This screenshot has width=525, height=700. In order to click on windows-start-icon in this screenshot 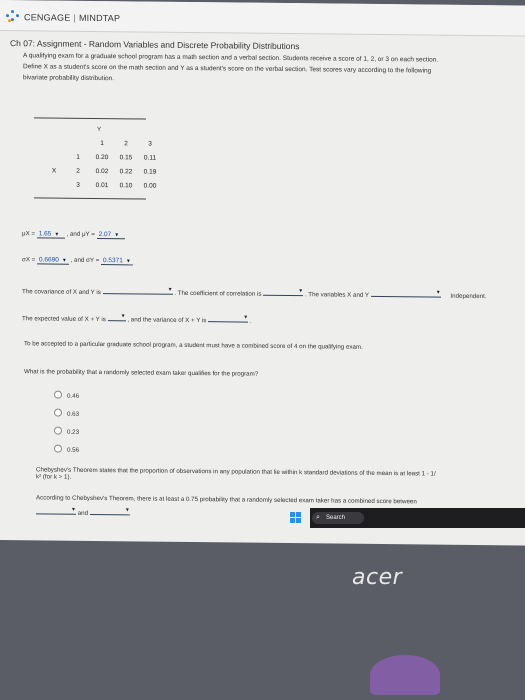, I will do `click(296, 518)`.